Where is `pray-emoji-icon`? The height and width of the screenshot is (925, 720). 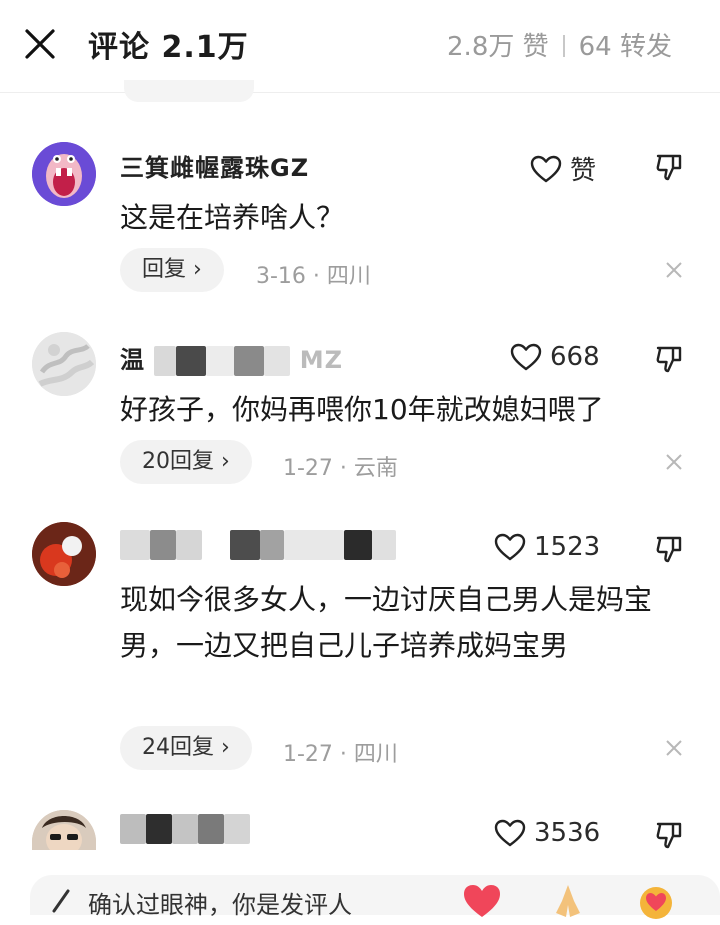 pray-emoji-icon is located at coordinates (568, 901).